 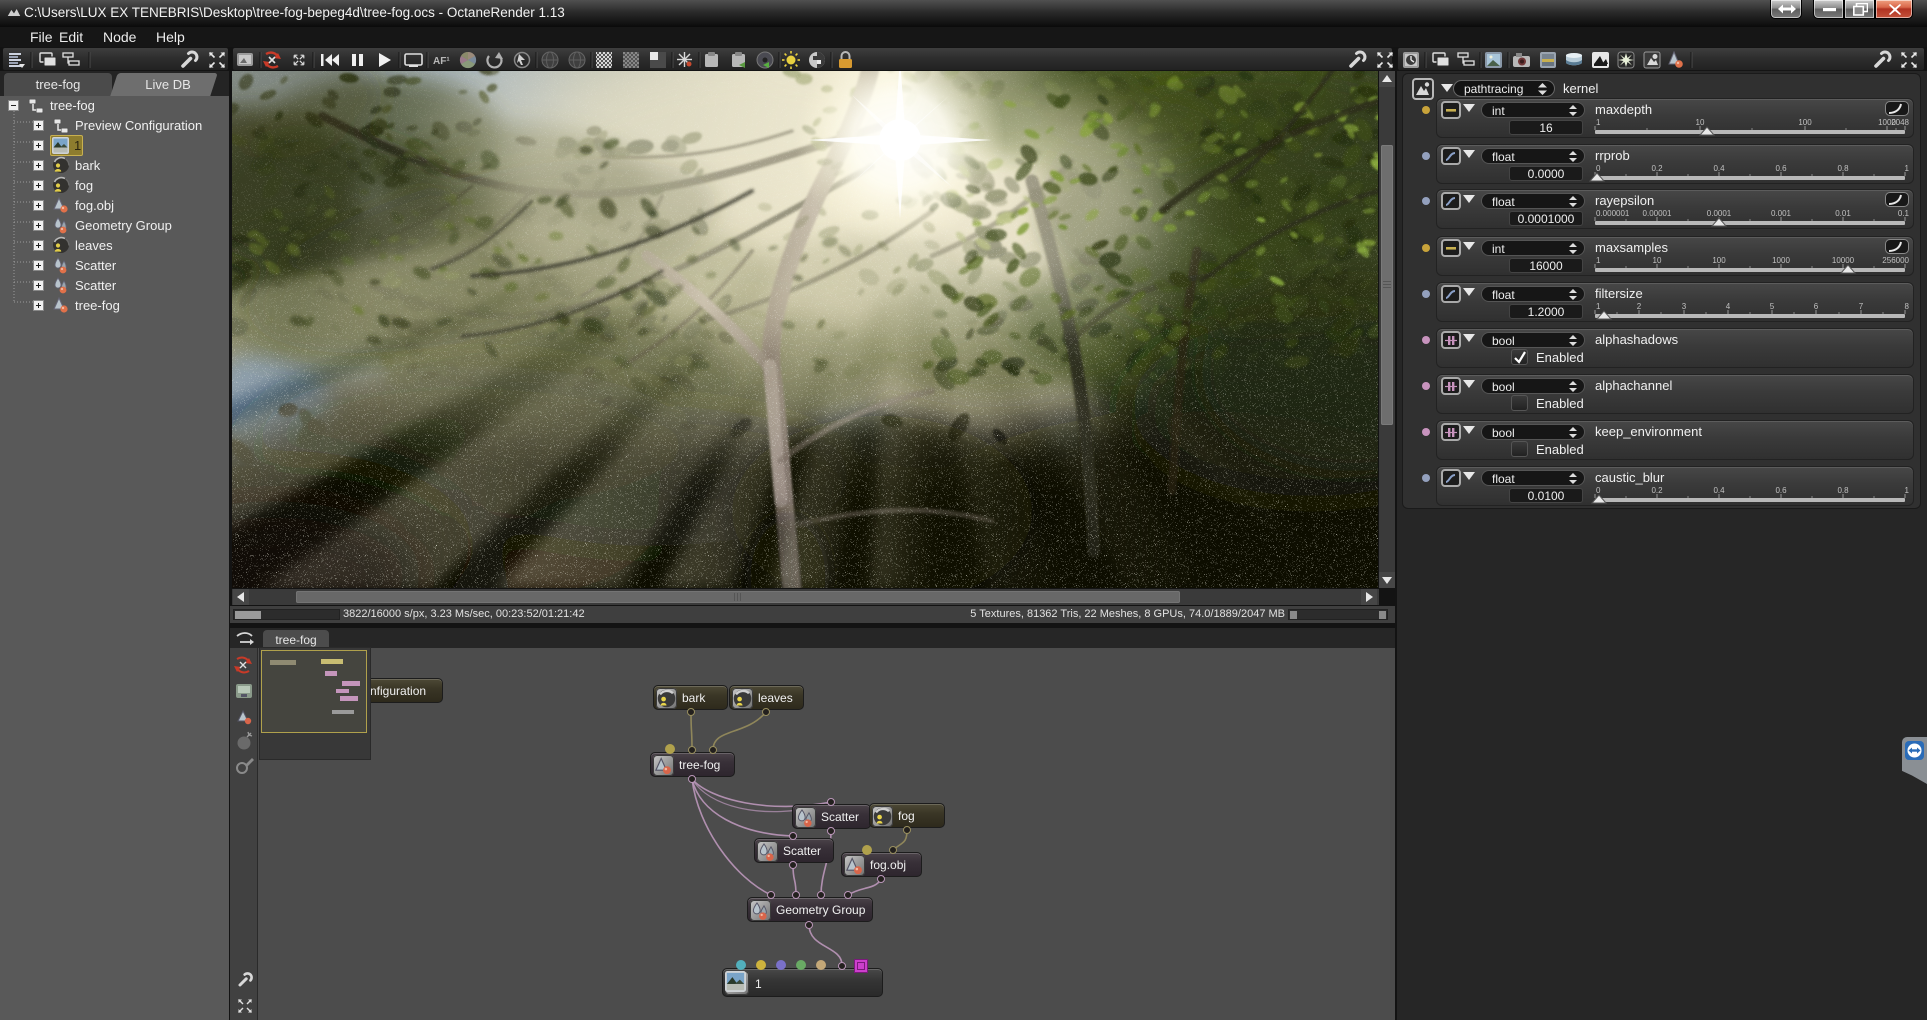 I want to click on svg-text: 1000, so click(x=1781, y=260).